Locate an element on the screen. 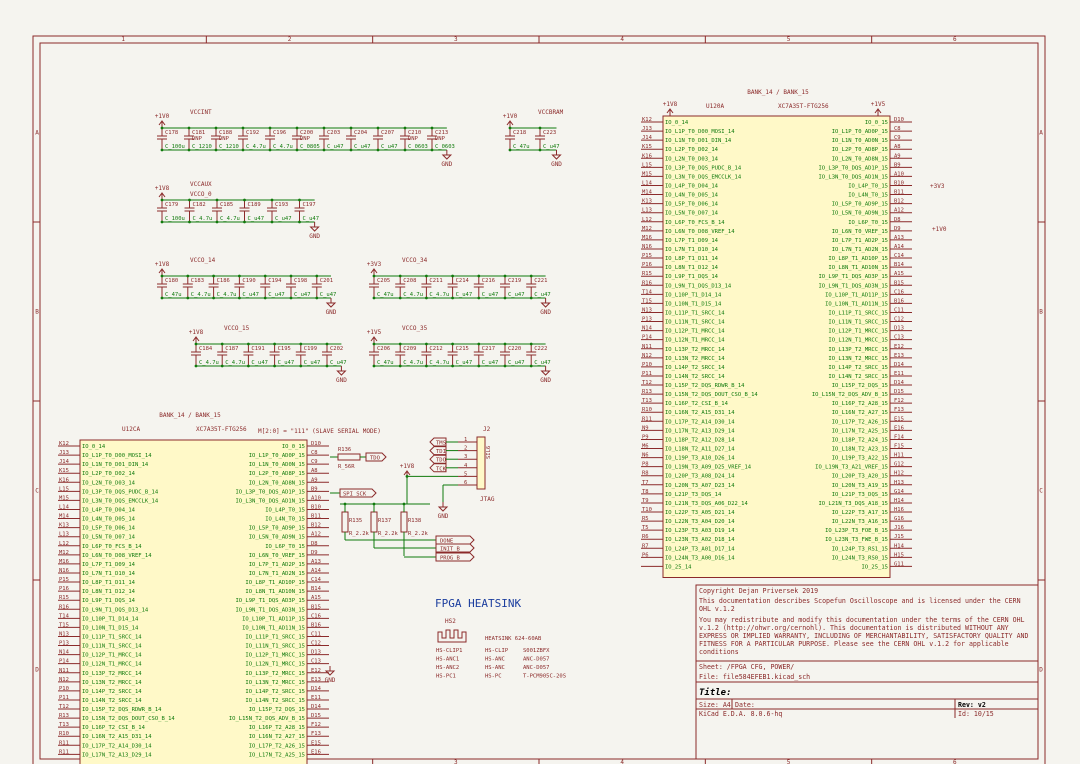 The width and height of the screenshot is (1080, 764). pin-number: F12 is located at coordinates (316, 725).